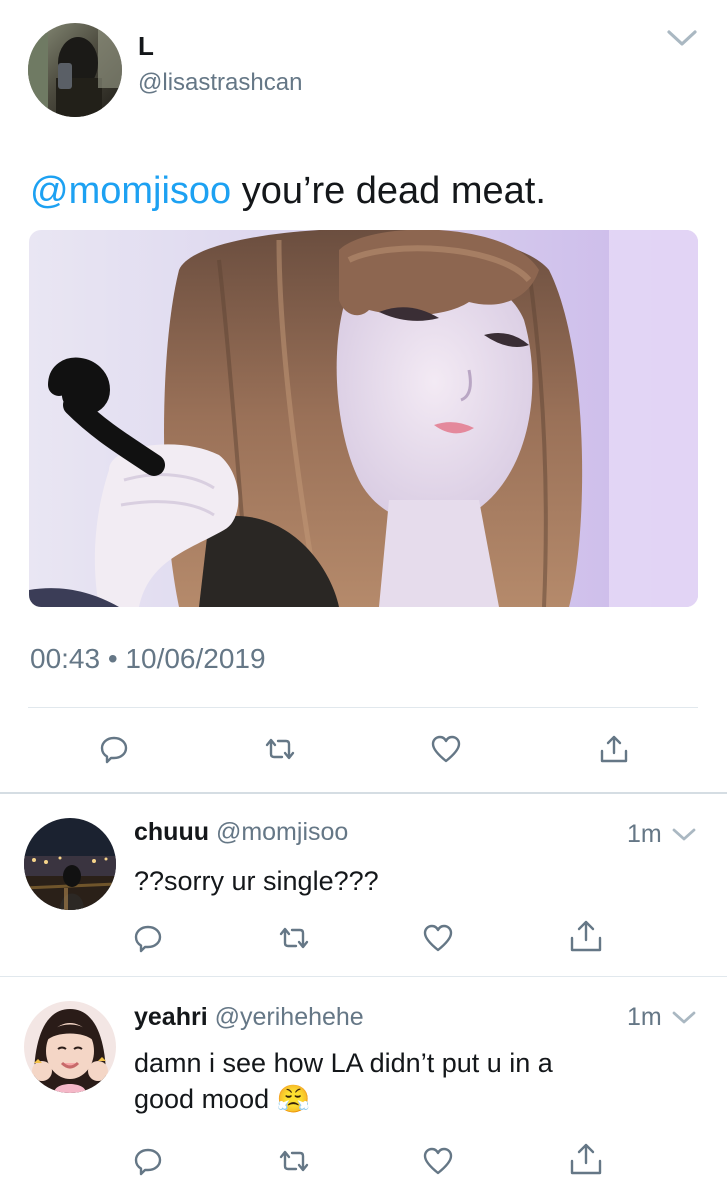 The height and width of the screenshot is (1200, 727). What do you see at coordinates (148, 658) in the screenshot?
I see `tweet-timestamp: 00:43 • 10/06/2019` at bounding box center [148, 658].